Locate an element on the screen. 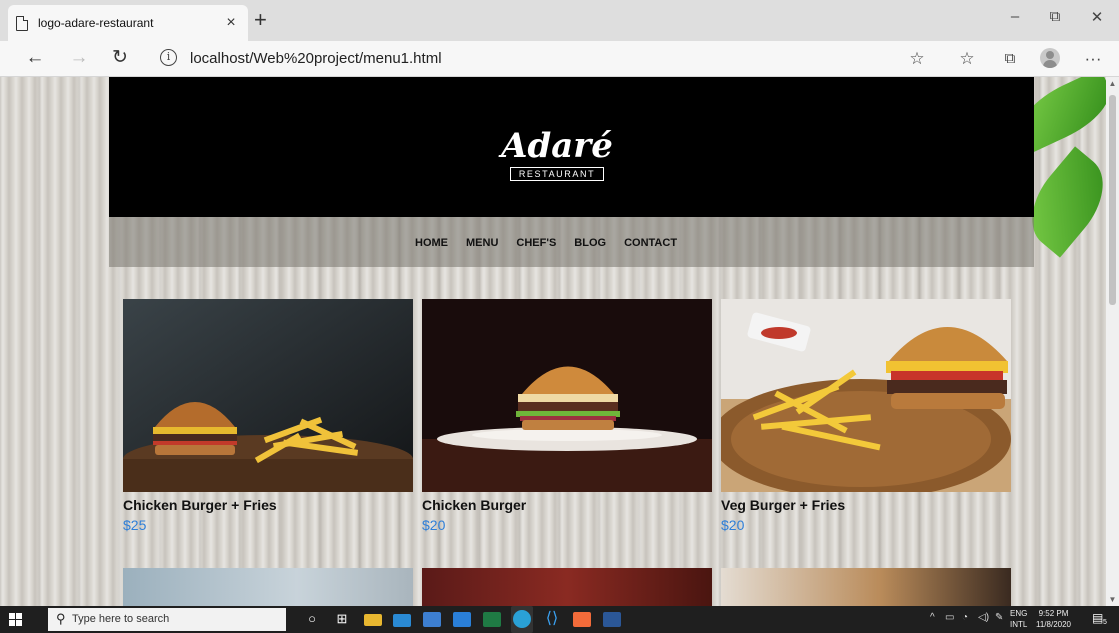  show-hidden-icons-icon: ^ is located at coordinates (932, 617).